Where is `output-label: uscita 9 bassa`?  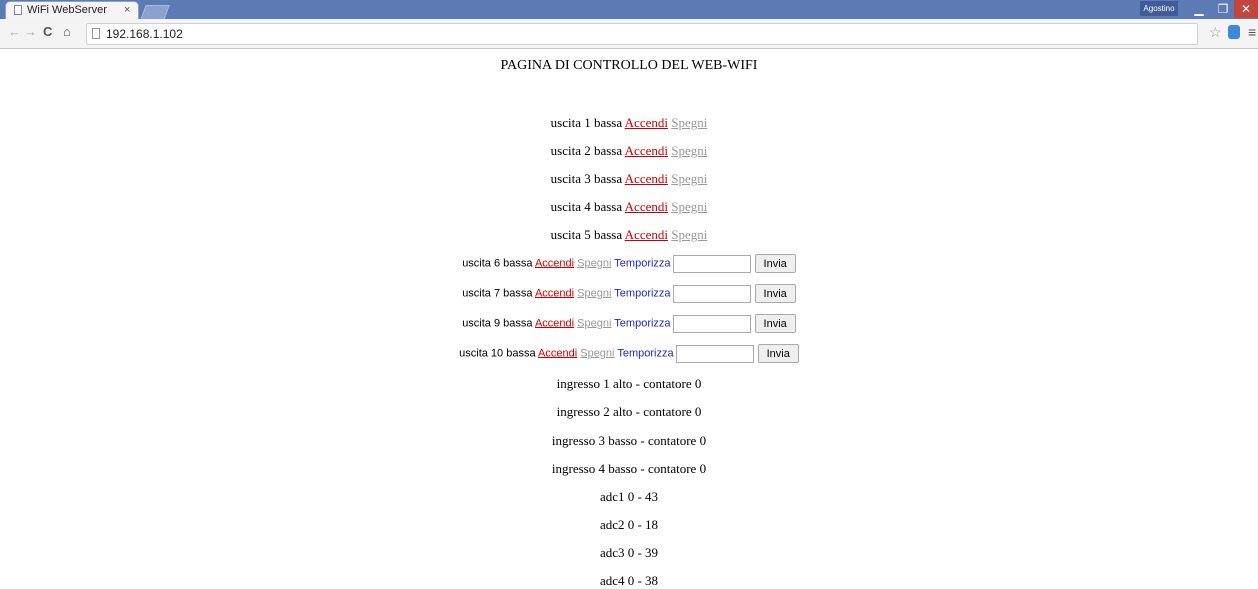
output-label: uscita 9 bassa is located at coordinates (497, 323).